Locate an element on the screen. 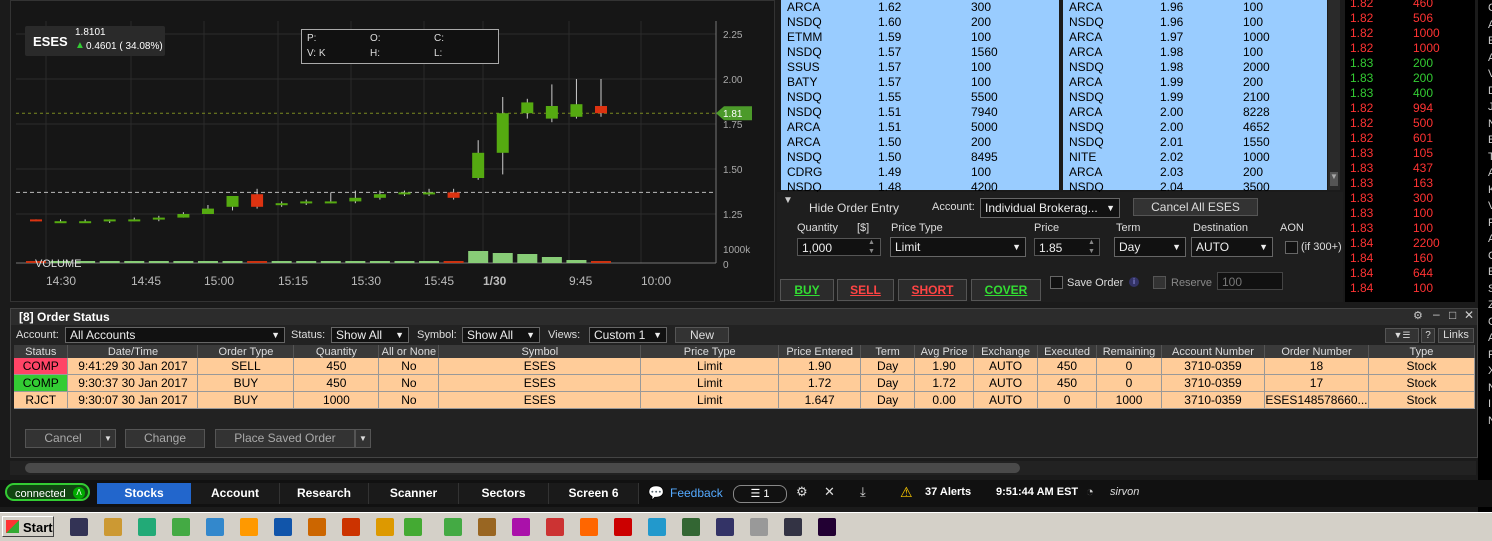 The image size is (1492, 541). minimize-icon: – is located at coordinates (1436, 314).